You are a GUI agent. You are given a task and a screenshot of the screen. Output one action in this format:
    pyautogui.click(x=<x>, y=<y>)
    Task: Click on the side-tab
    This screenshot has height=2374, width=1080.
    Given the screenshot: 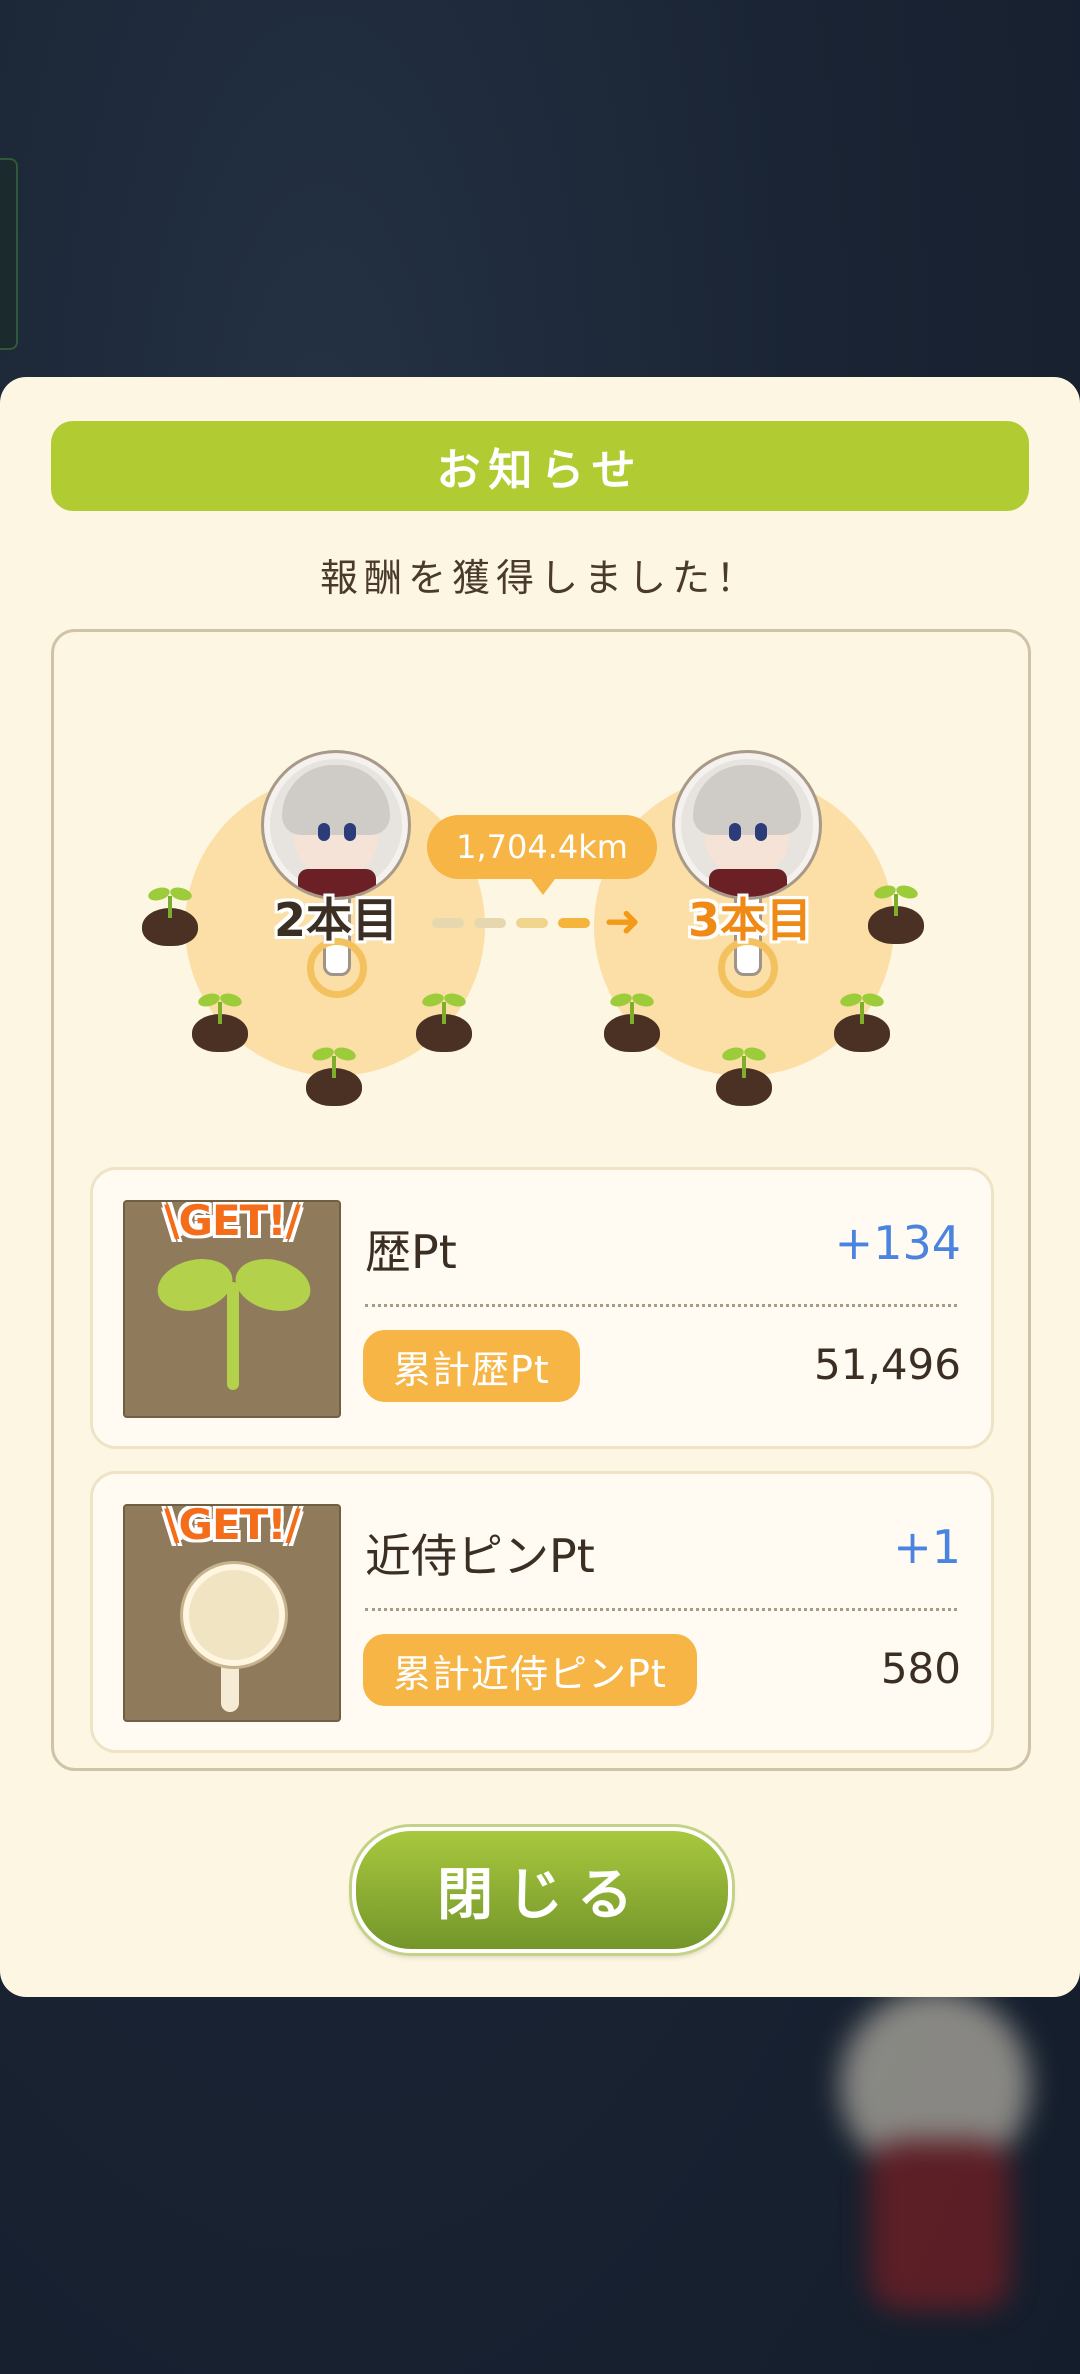 What is the action you would take?
    pyautogui.click(x=9, y=254)
    